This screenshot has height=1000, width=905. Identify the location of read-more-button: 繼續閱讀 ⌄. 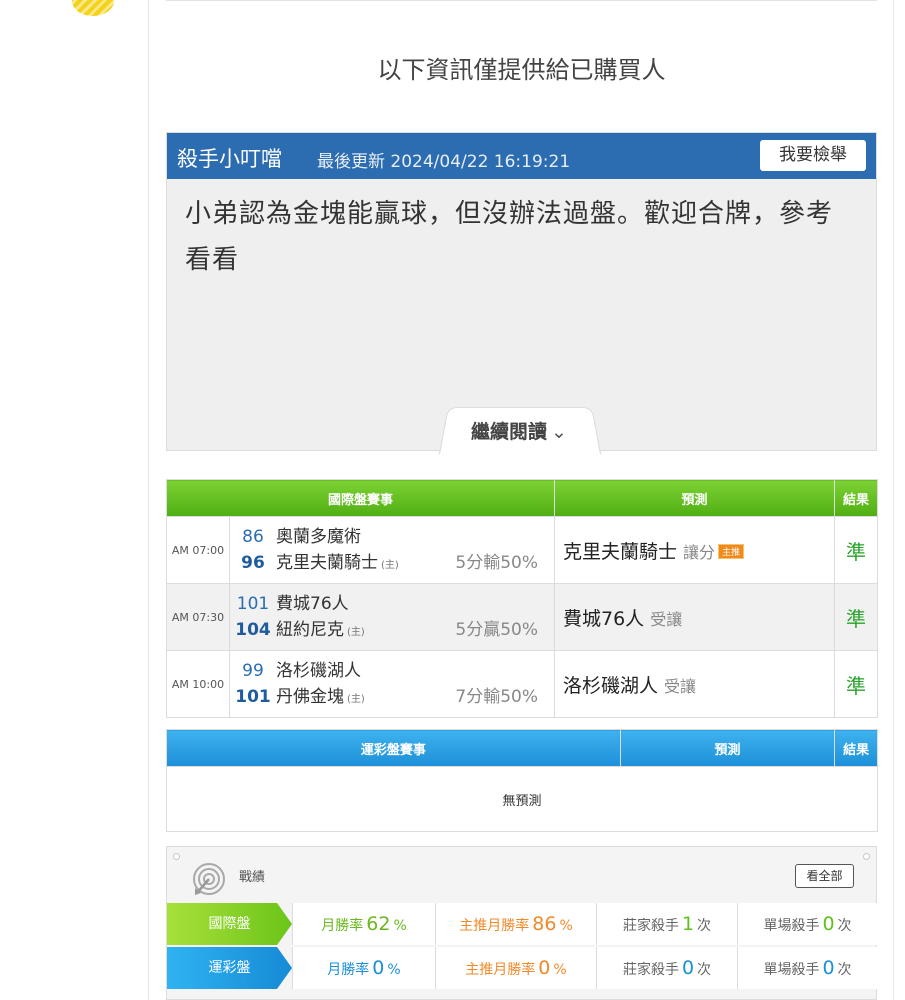
(519, 430).